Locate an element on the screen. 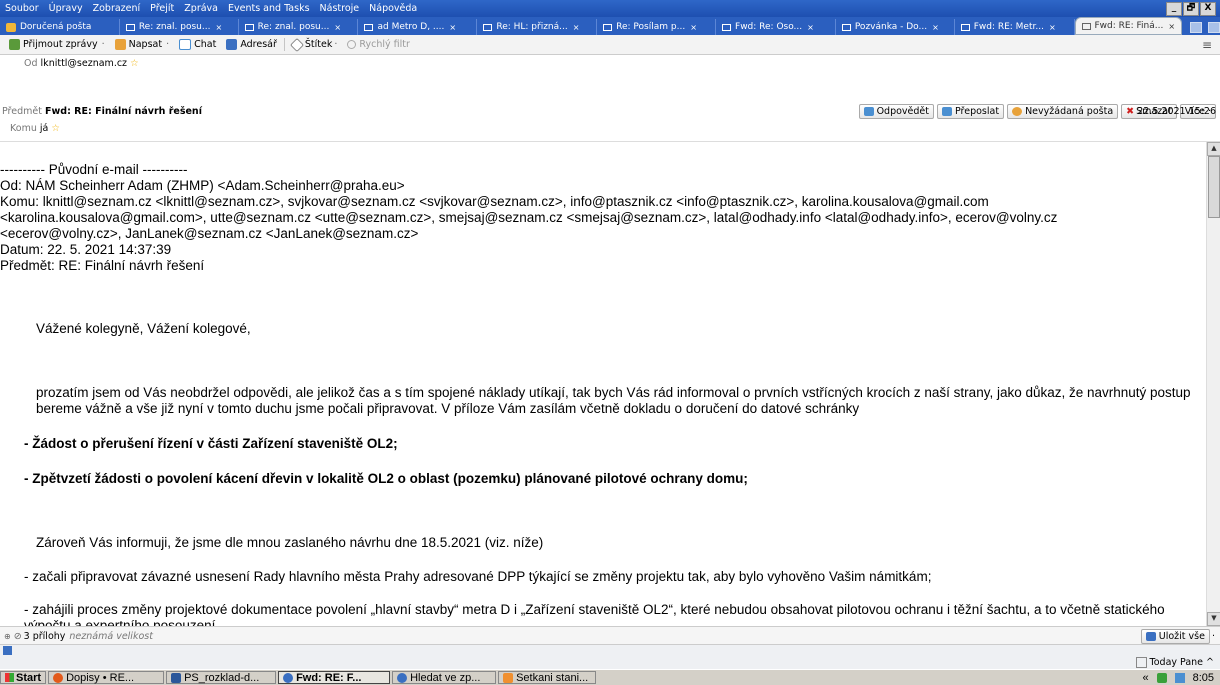 The width and height of the screenshot is (1220, 685). write-button: Napsat · is located at coordinates (142, 44).